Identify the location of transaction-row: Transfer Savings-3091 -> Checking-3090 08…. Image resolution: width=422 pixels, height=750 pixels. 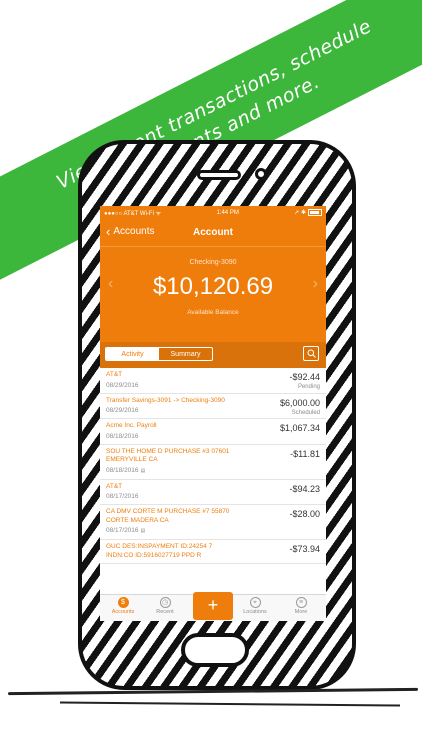
(213, 406).